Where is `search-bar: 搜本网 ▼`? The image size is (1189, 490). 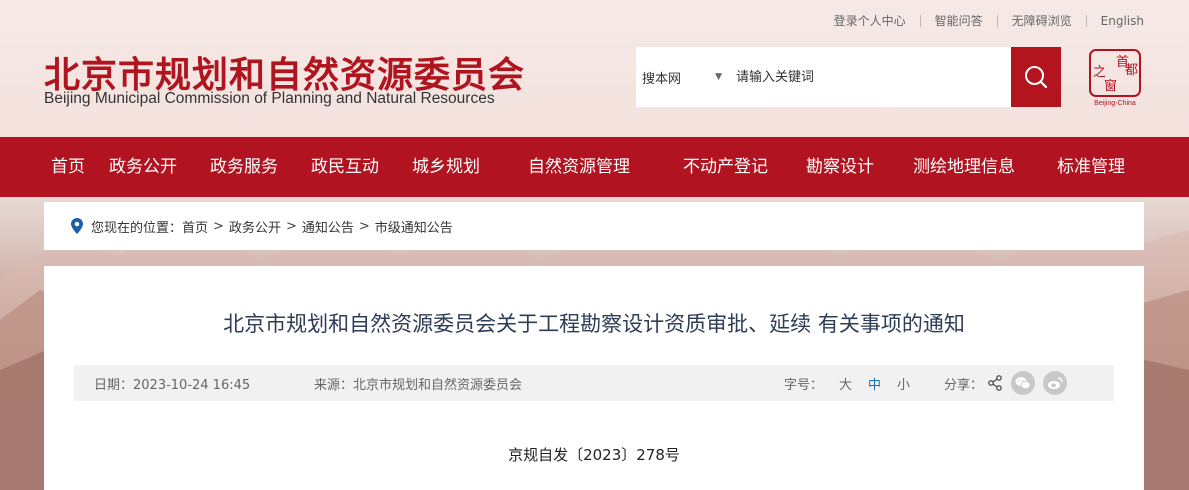
search-bar: 搜本网 ▼ is located at coordinates (848, 77).